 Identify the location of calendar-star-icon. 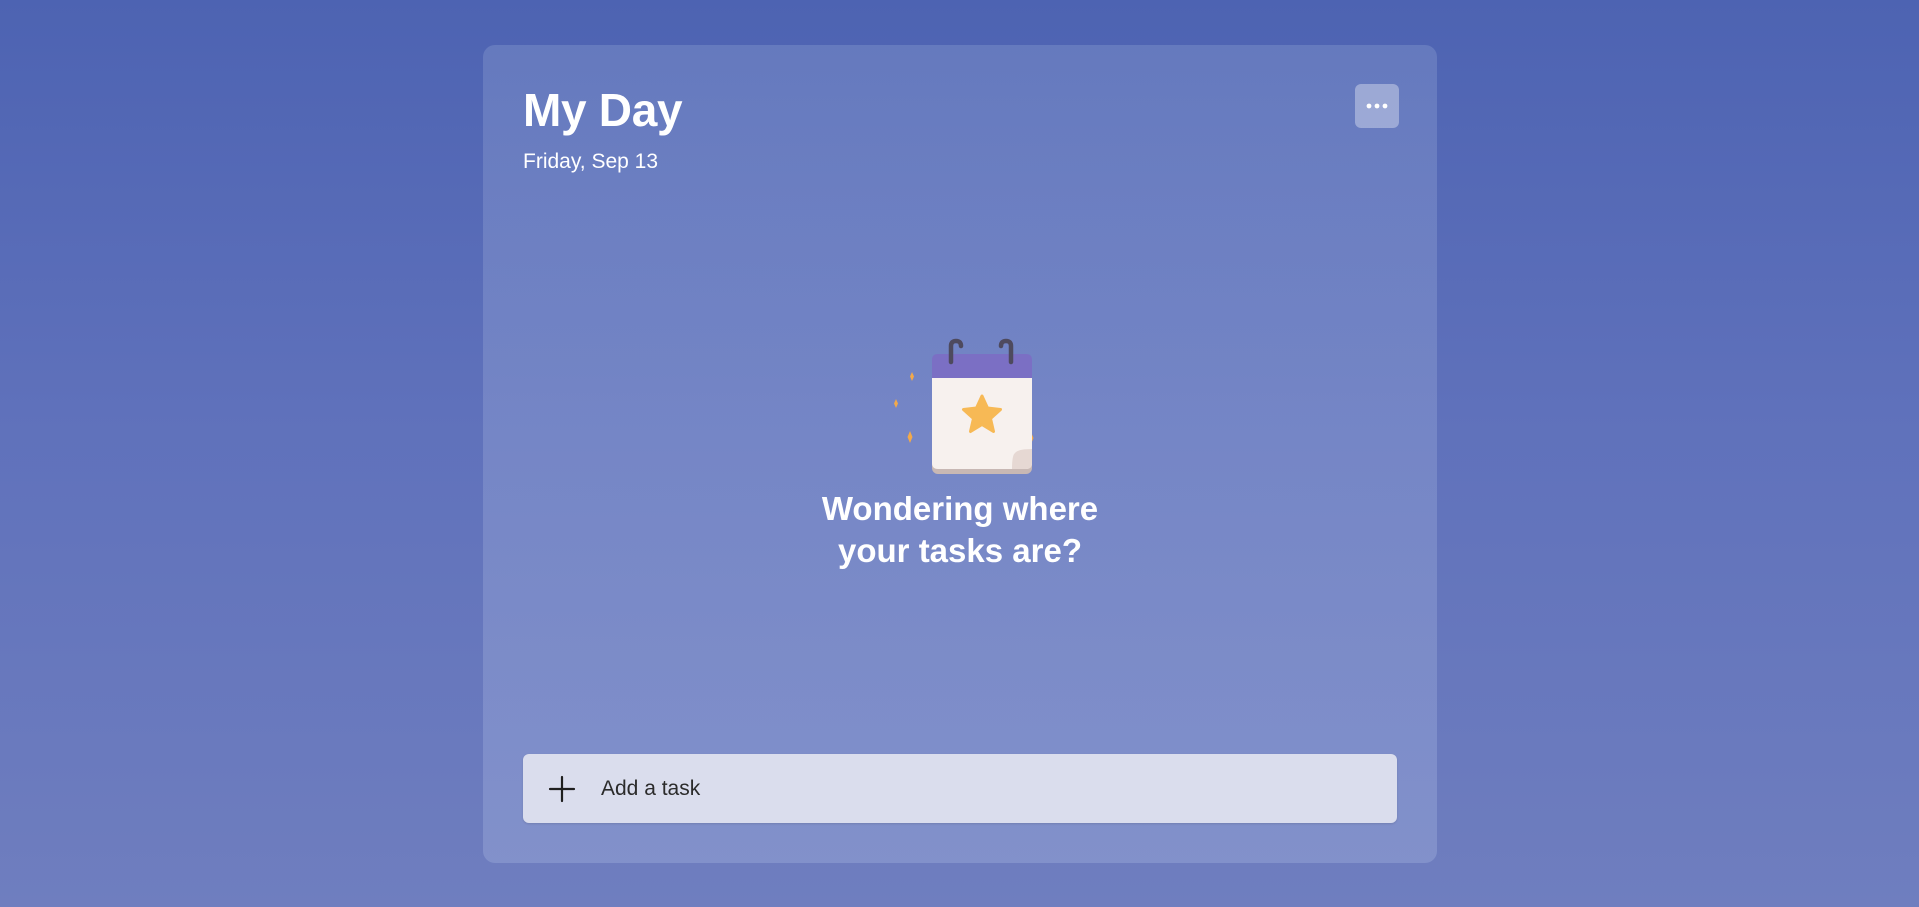
(964, 406).